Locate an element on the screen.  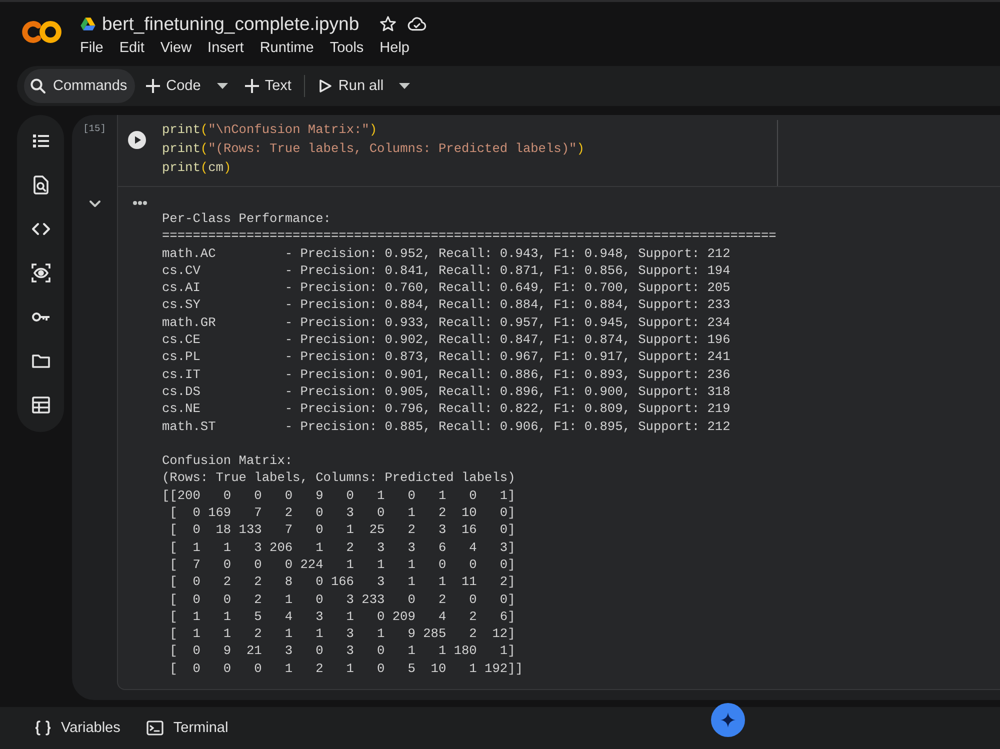
menu-item: File is located at coordinates (92, 48).